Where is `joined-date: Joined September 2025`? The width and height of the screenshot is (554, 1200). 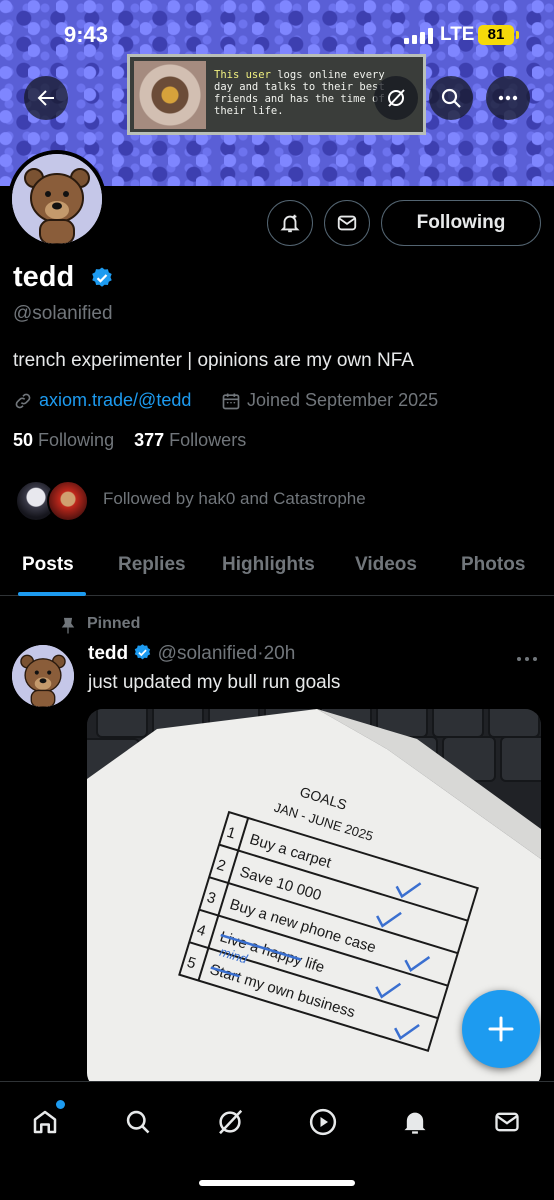 joined-date: Joined September 2025 is located at coordinates (329, 400).